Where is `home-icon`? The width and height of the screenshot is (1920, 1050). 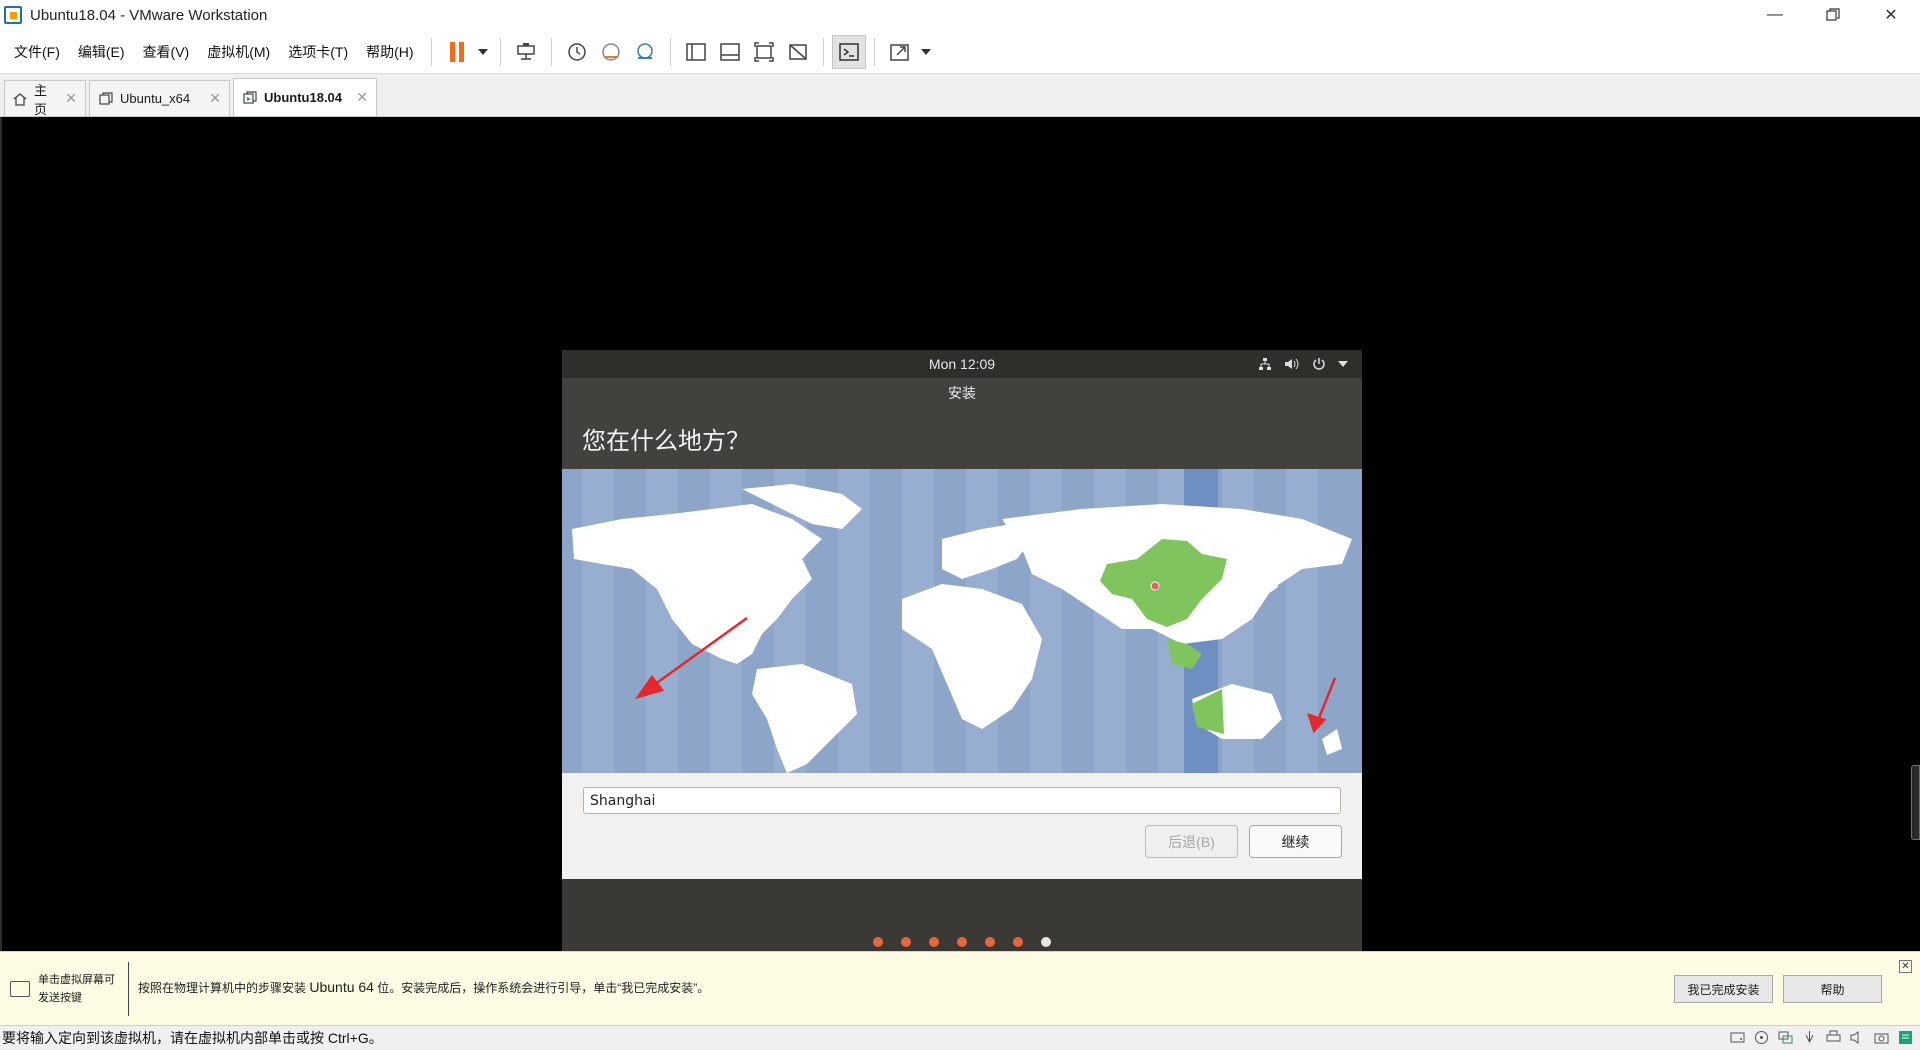 home-icon is located at coordinates (20, 98).